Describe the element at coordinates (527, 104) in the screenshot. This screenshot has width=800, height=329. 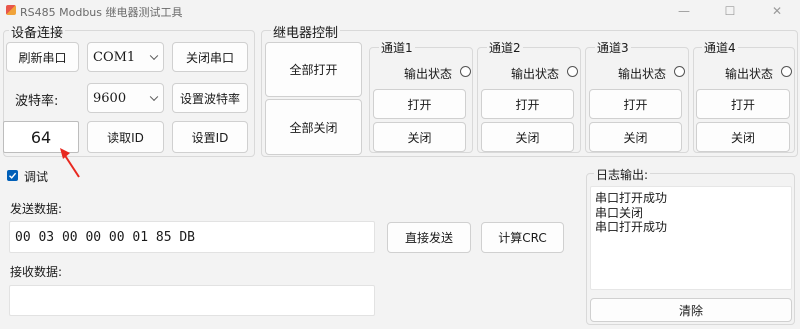
I see `channel-2-open-button: 打开` at that location.